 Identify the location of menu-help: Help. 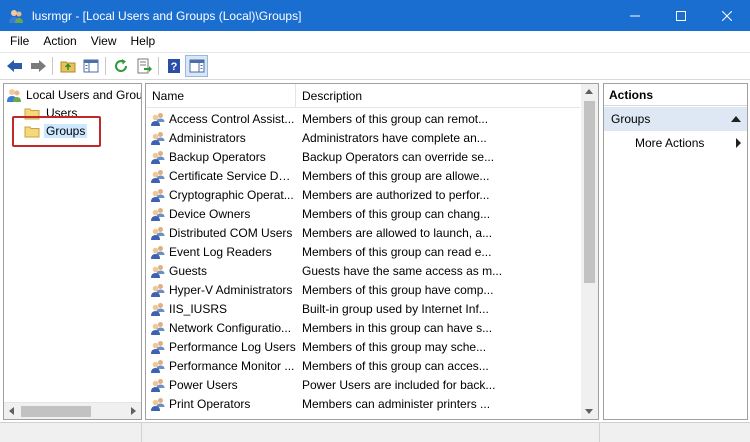
(143, 41).